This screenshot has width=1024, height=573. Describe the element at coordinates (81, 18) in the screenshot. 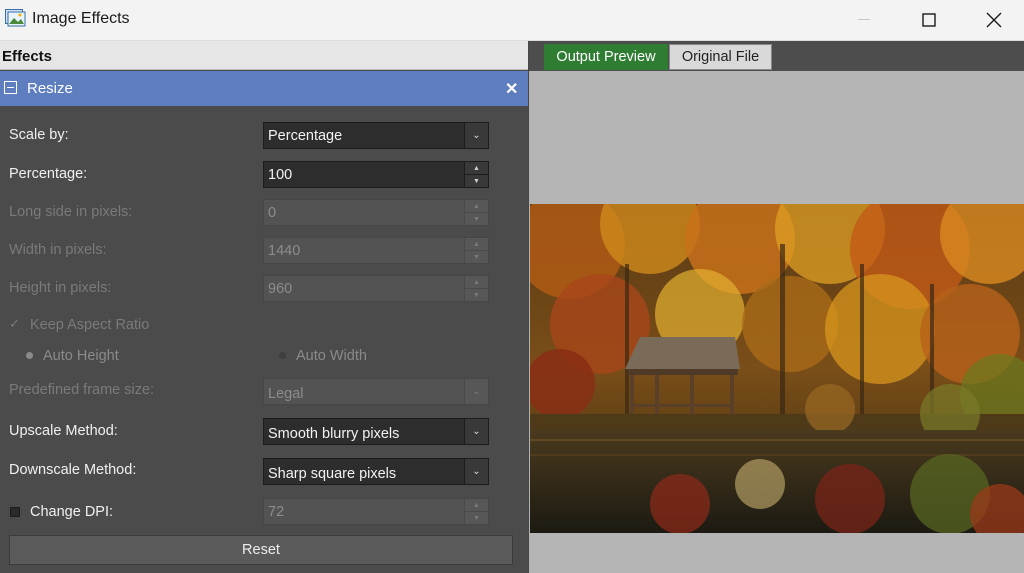

I see `window-title: Image Effects` at that location.